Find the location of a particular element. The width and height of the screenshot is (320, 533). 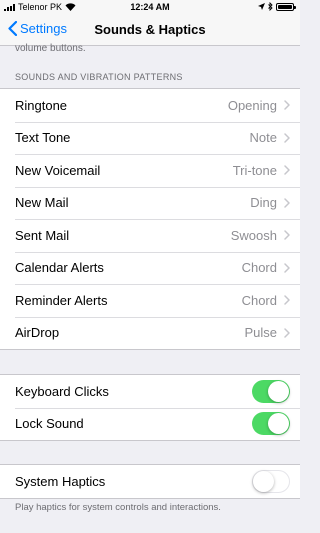

keyboard-clicks-row: Keyboard Clicks is located at coordinates (150, 391).